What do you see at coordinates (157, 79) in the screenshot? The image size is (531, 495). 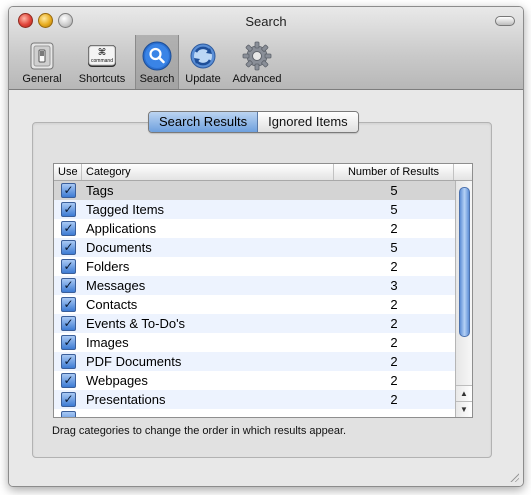 I see `toolbar-search-label: Search` at bounding box center [157, 79].